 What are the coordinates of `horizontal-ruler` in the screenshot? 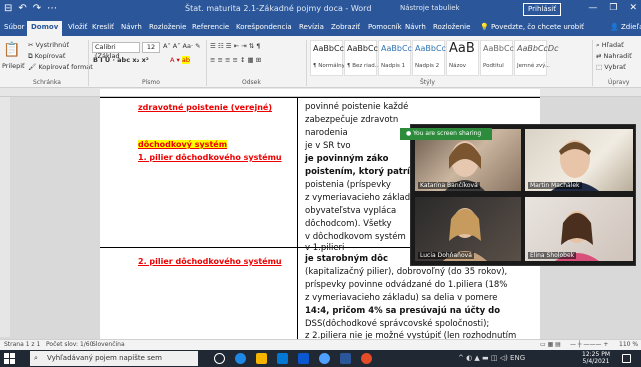 It's located at (320, 92).